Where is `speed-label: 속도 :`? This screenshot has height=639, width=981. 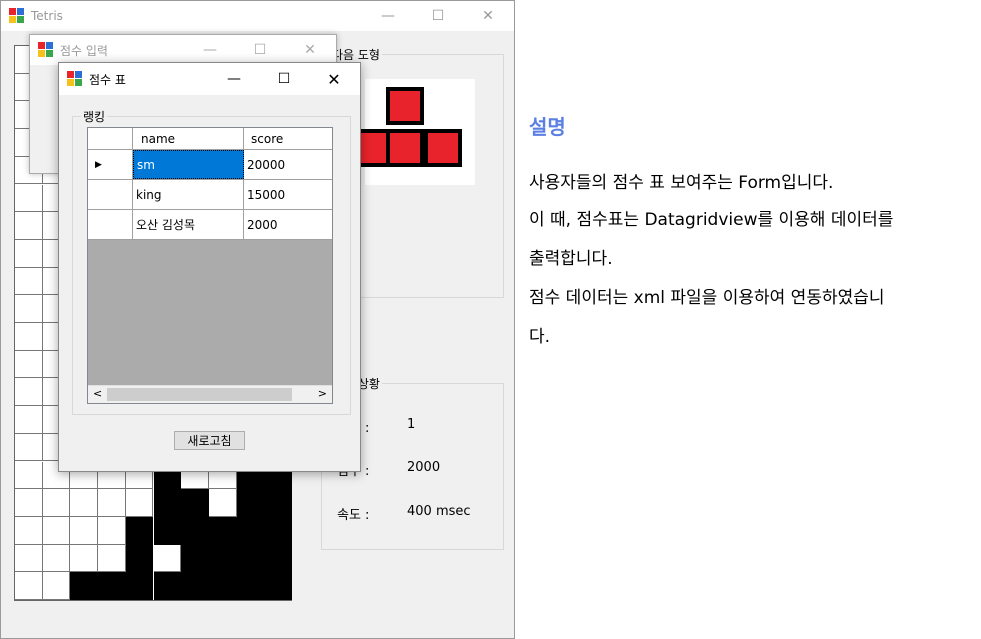
speed-label: 속도 : is located at coordinates (353, 515).